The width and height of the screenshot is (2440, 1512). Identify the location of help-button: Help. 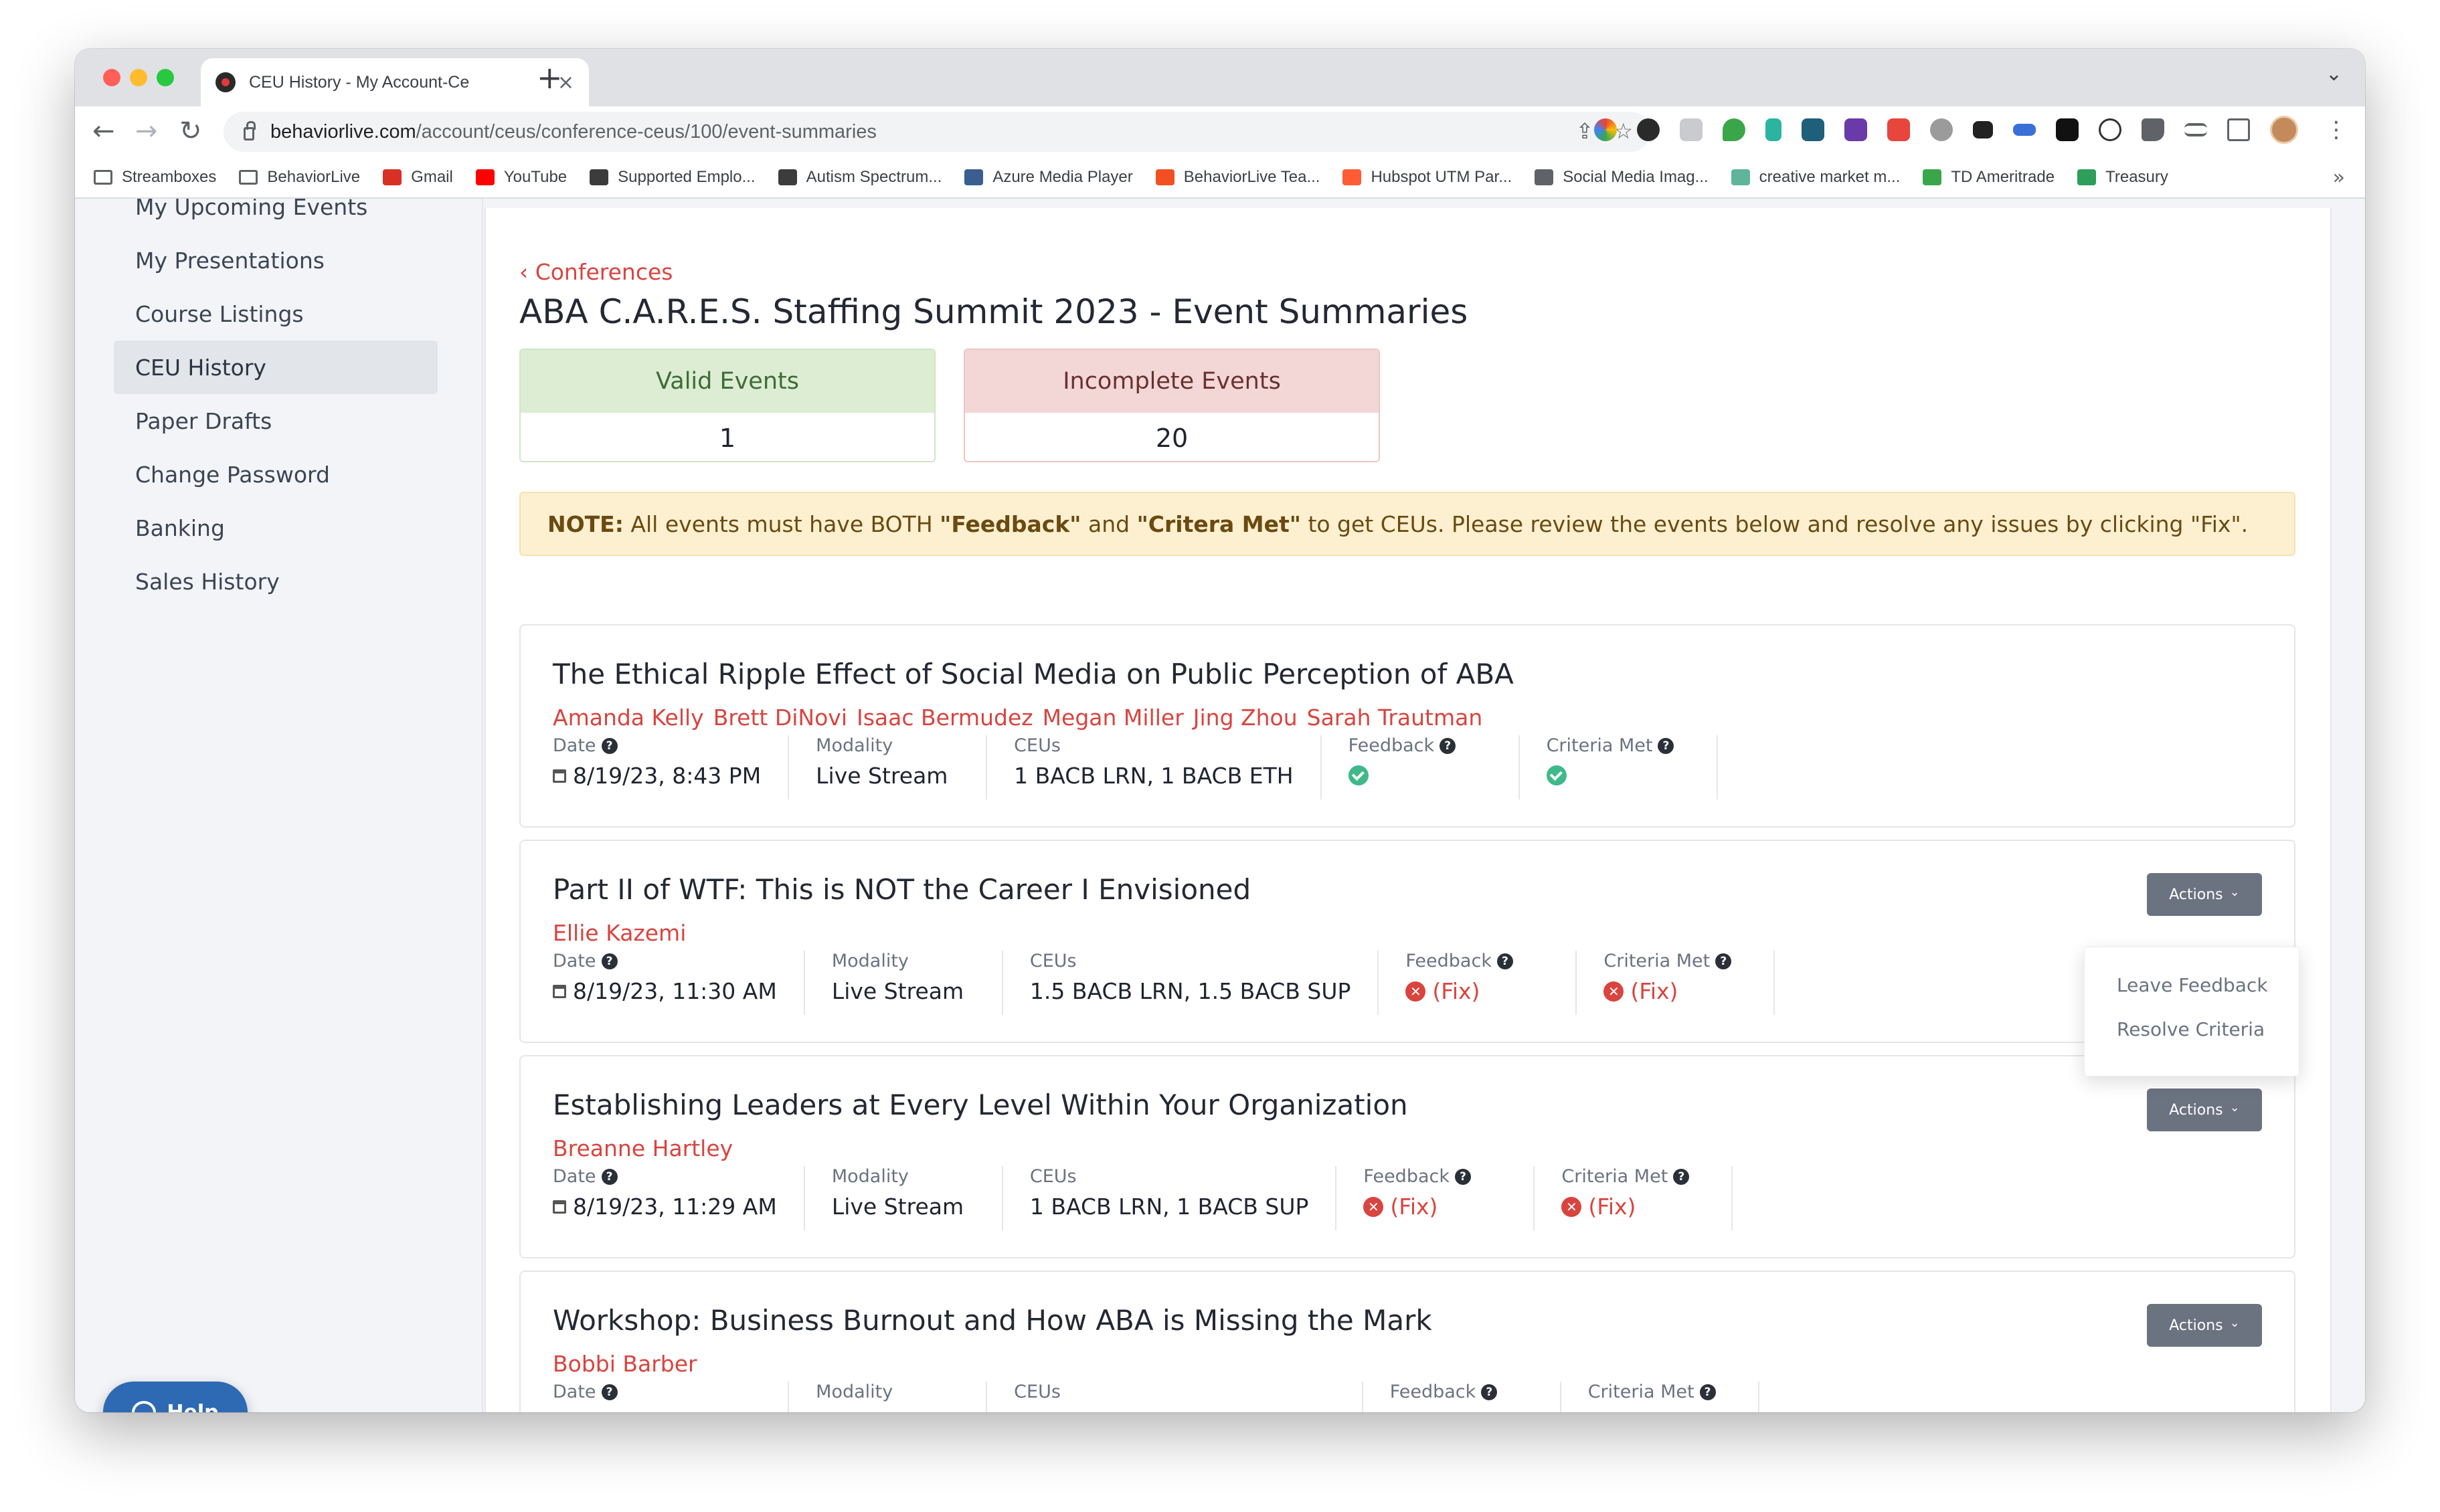
(175, 1397).